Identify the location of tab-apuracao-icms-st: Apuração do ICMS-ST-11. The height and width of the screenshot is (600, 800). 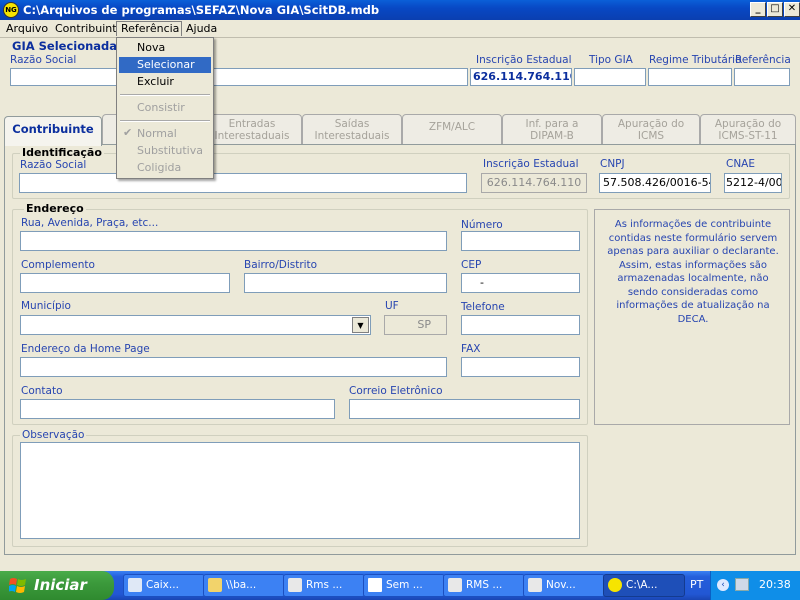
(748, 129).